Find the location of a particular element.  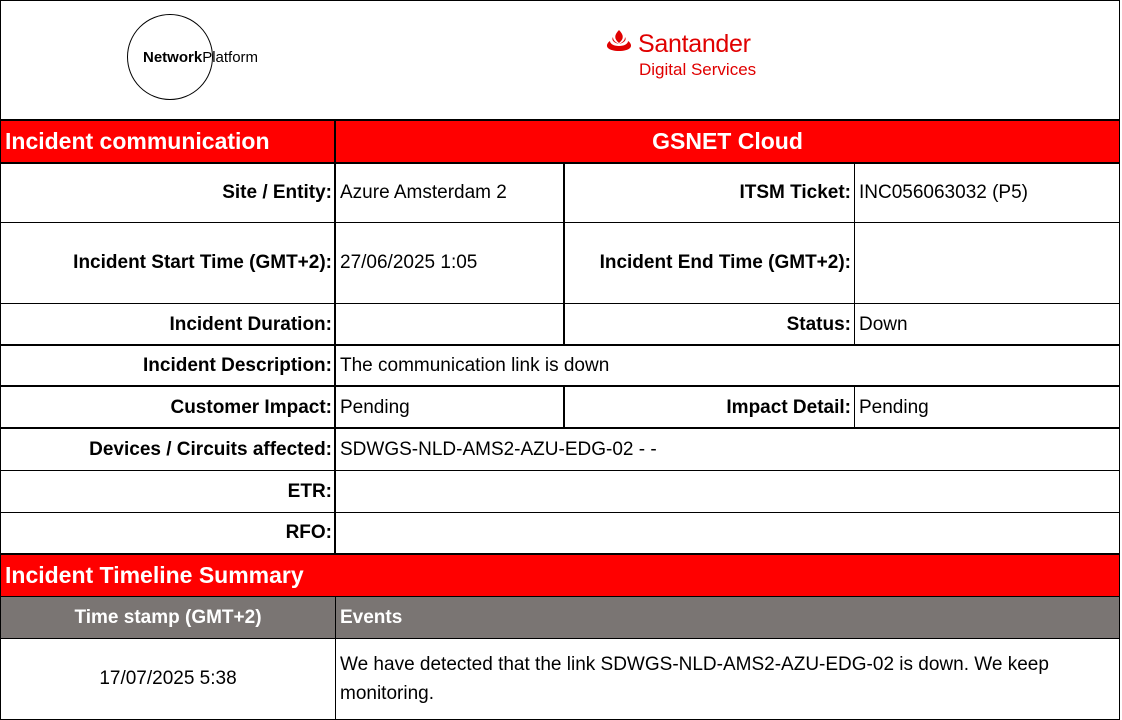

rule-row4 is located at coordinates (560, 386).